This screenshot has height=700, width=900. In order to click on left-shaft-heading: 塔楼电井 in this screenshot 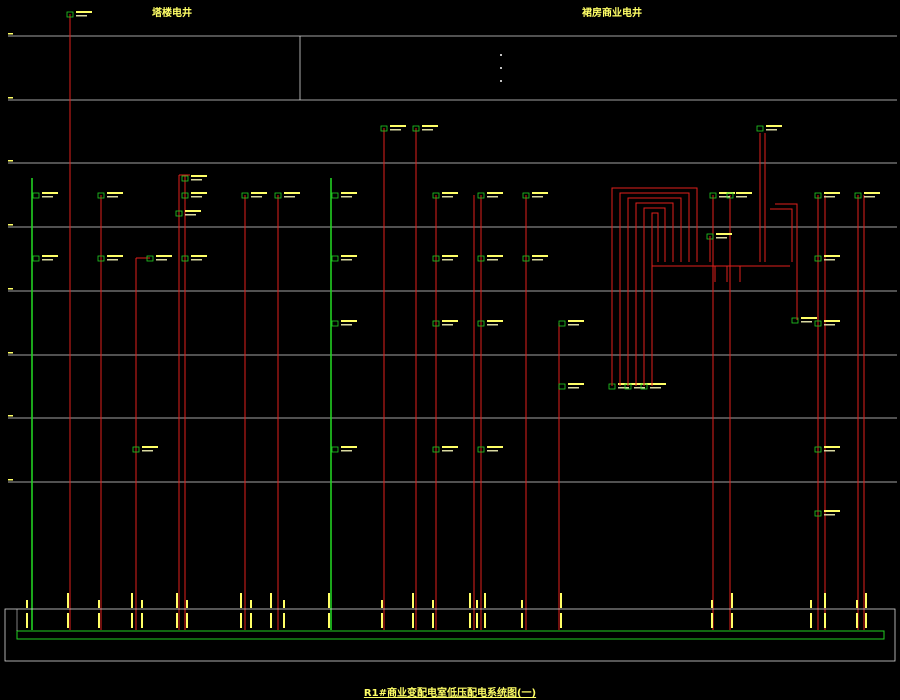, I will do `click(172, 13)`.